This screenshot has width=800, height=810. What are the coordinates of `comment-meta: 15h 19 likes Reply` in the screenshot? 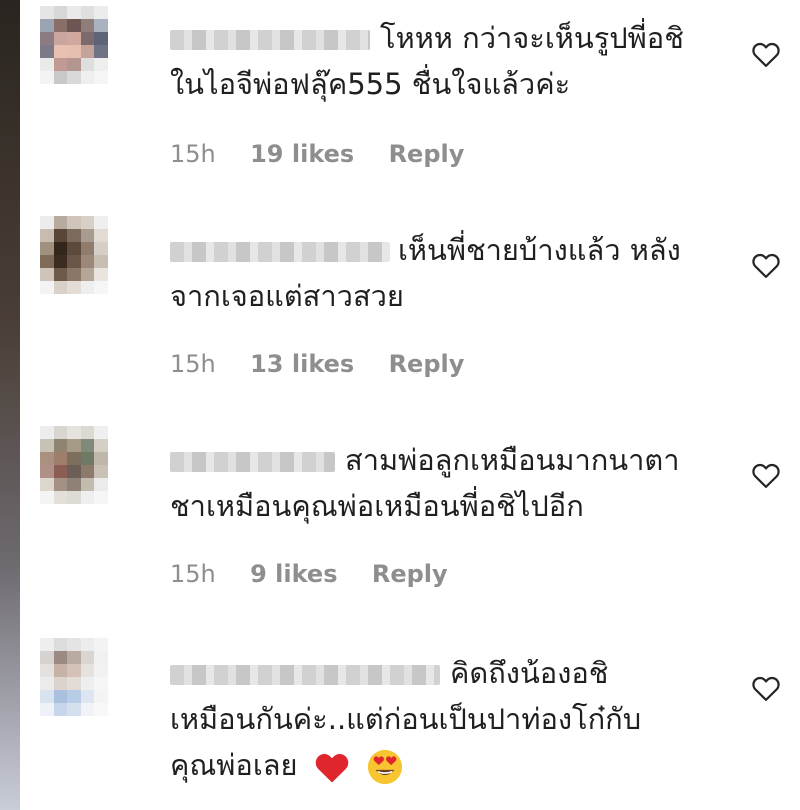 It's located at (330, 154).